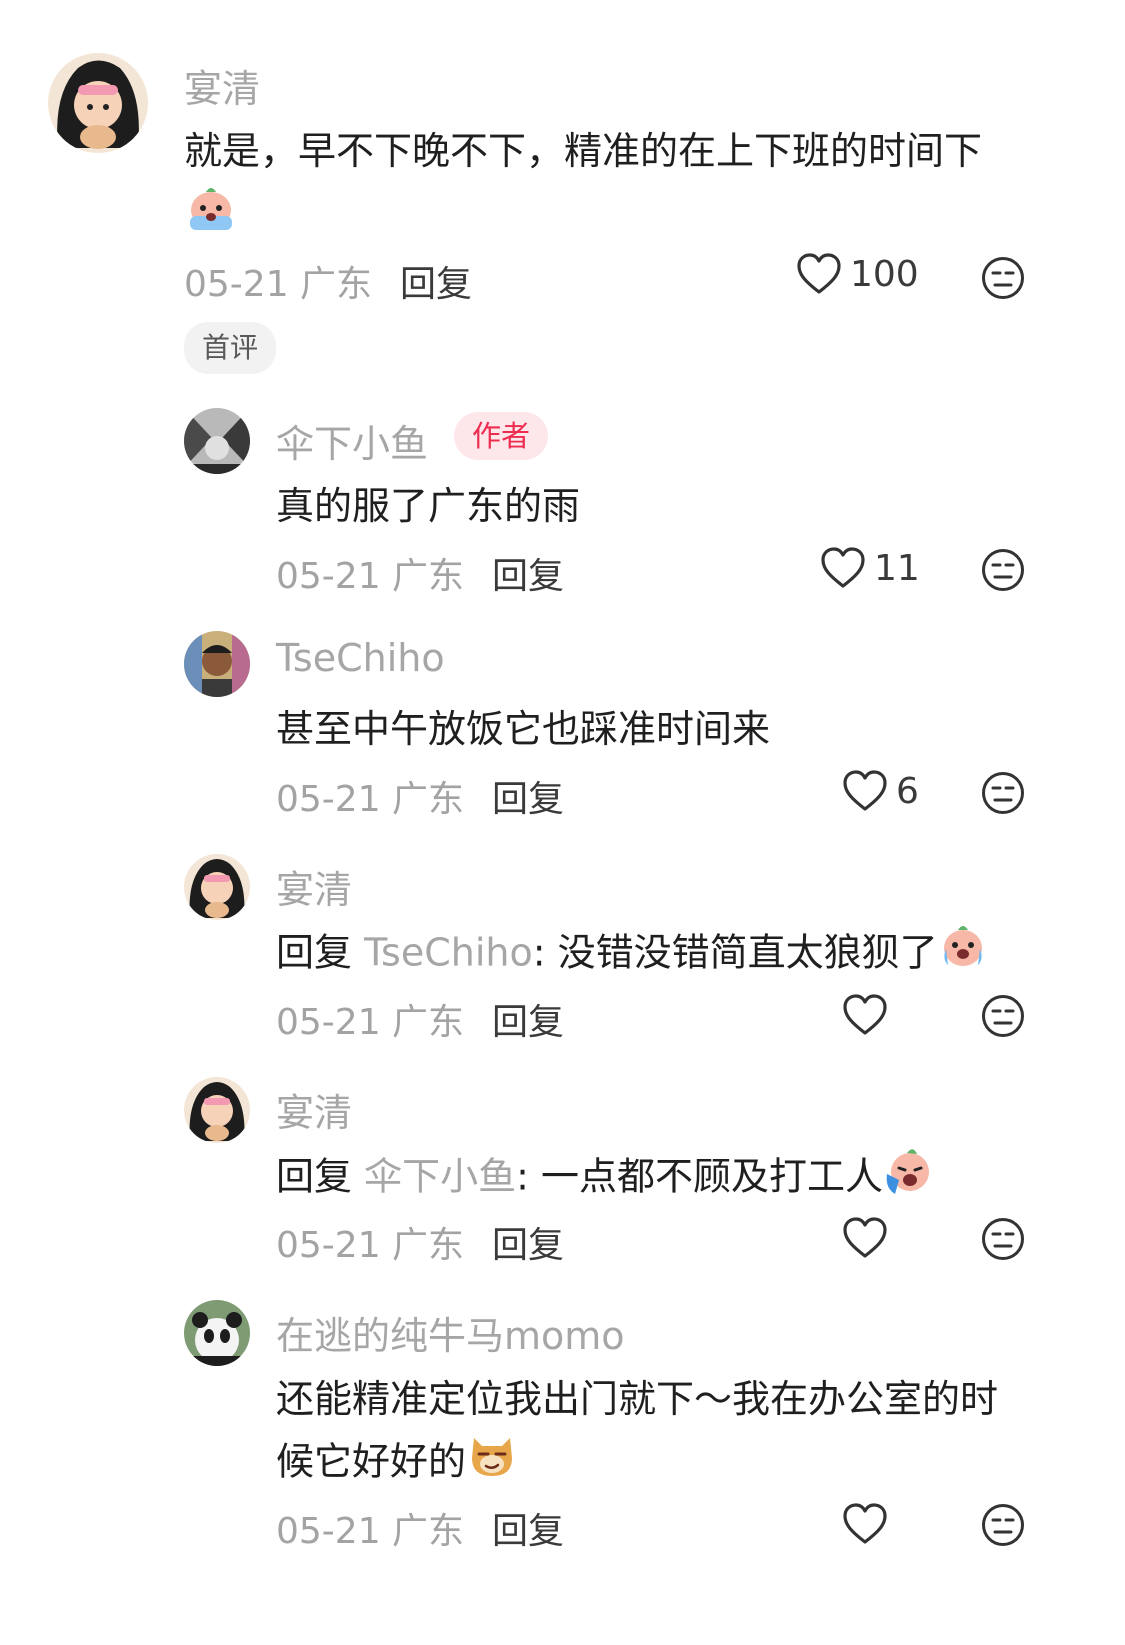 The width and height of the screenshot is (1125, 1645). I want to click on reply-target-user: TseChiho, so click(448, 953).